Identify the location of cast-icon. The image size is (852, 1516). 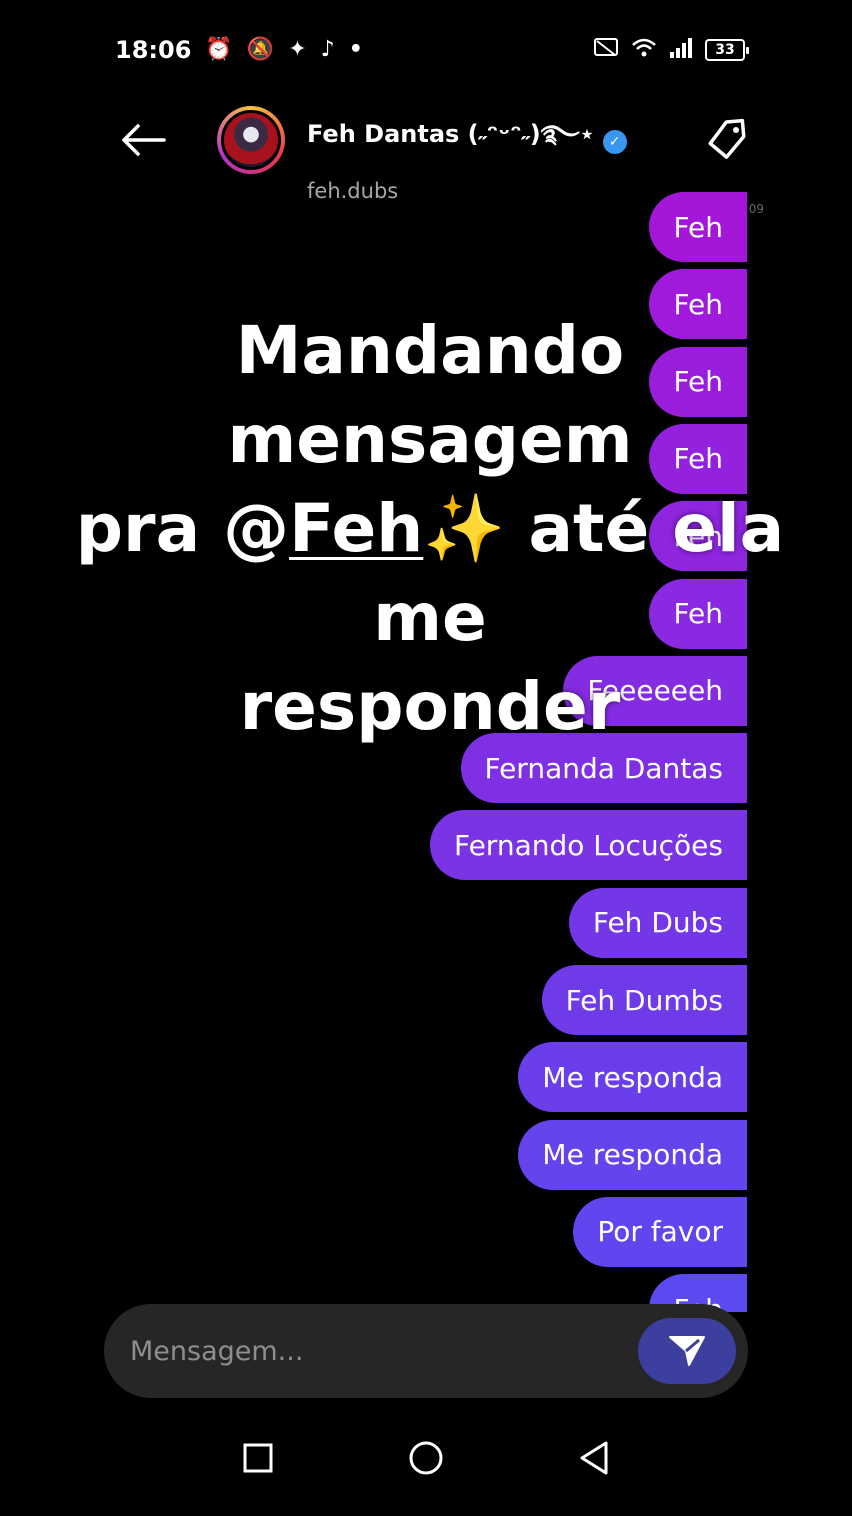
(606, 50).